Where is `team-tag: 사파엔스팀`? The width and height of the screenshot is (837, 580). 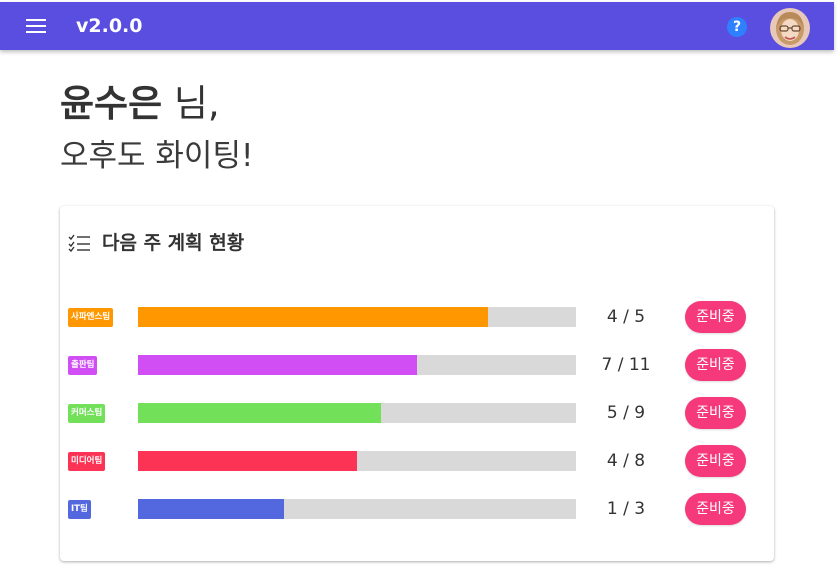 team-tag: 사파엔스팀 is located at coordinates (91, 317).